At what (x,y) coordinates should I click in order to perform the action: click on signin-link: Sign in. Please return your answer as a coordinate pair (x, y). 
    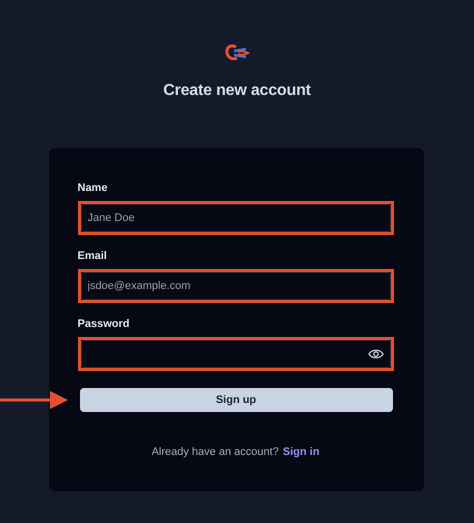
    Looking at the image, I should click on (301, 452).